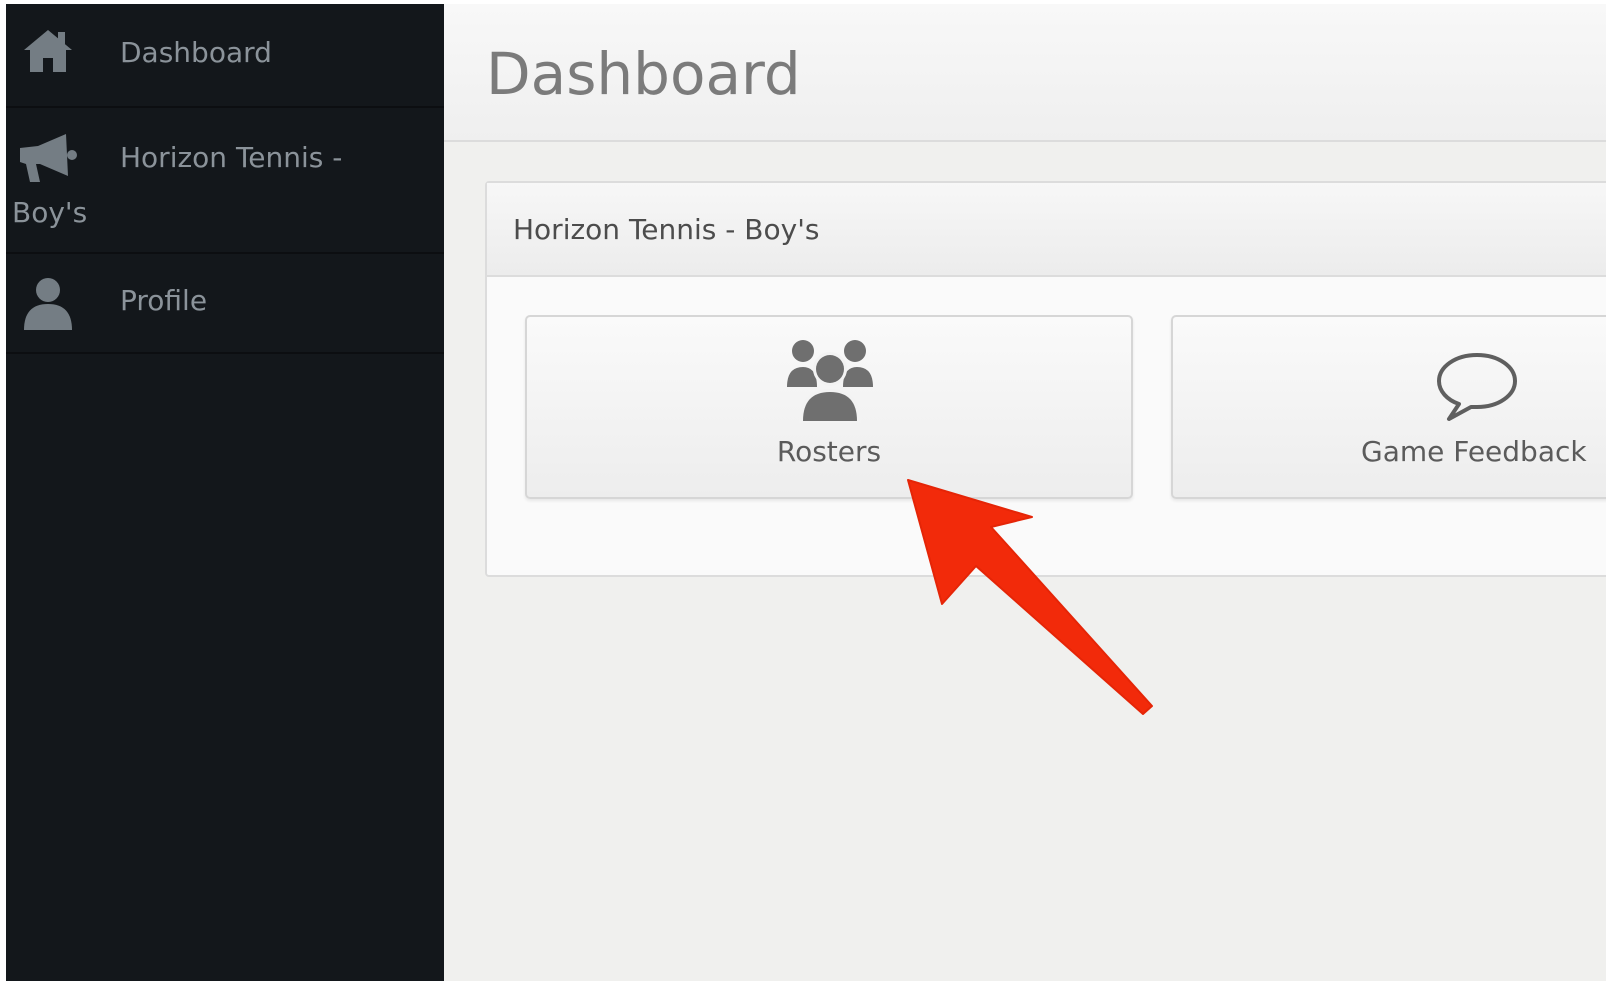 Image resolution: width=1606 pixels, height=981 pixels. Describe the element at coordinates (48, 306) in the screenshot. I see `user-icon` at that location.